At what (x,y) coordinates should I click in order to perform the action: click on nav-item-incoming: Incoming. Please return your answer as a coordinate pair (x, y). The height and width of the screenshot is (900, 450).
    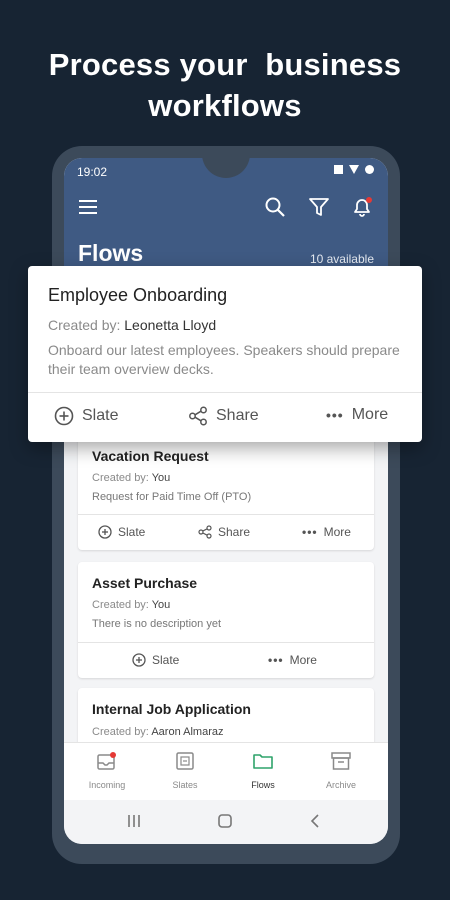
    Looking at the image, I should click on (107, 770).